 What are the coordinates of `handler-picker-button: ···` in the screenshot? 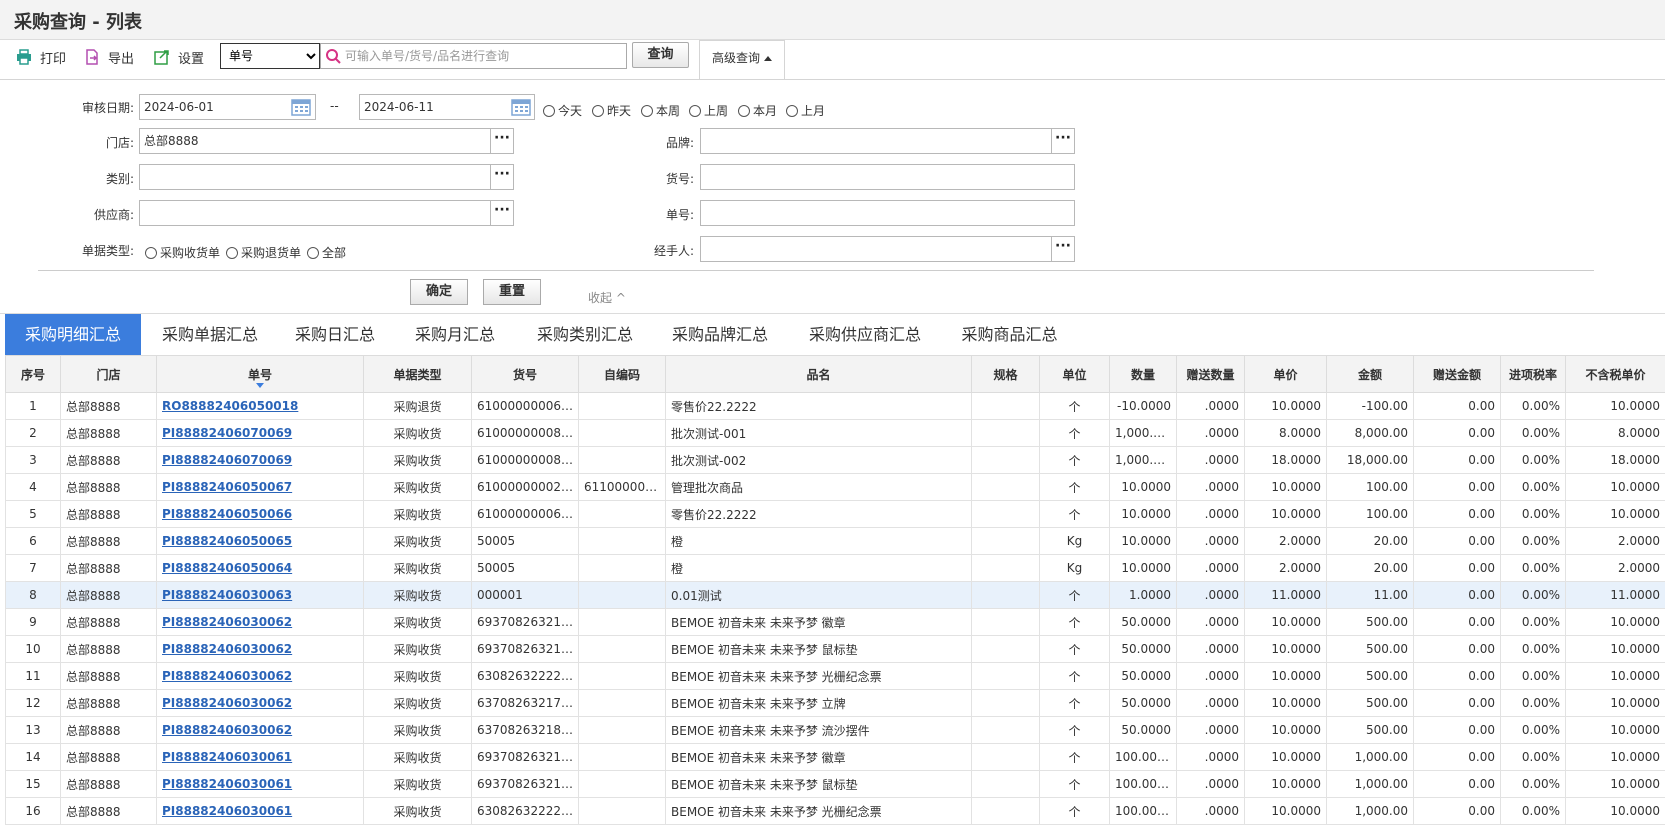 It's located at (1063, 249).